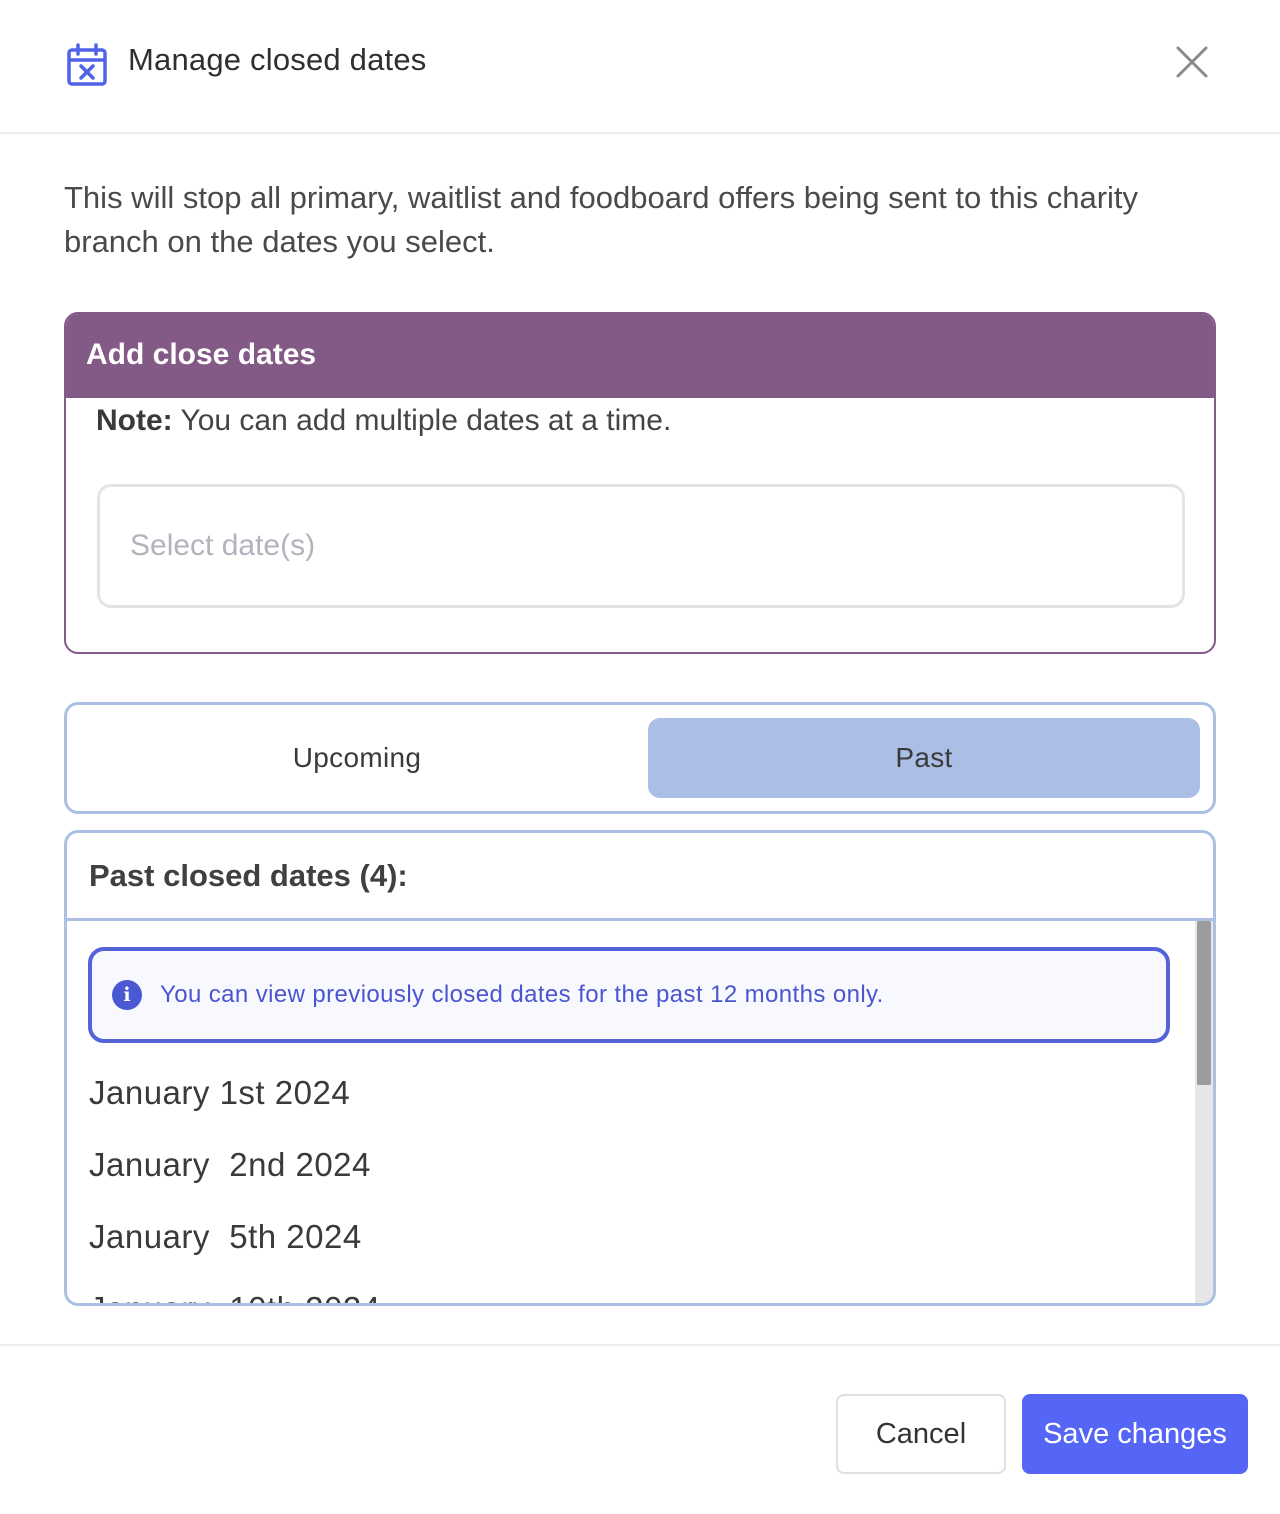 This screenshot has height=1514, width=1280. I want to click on scrollbar-track, so click(1204, 1112).